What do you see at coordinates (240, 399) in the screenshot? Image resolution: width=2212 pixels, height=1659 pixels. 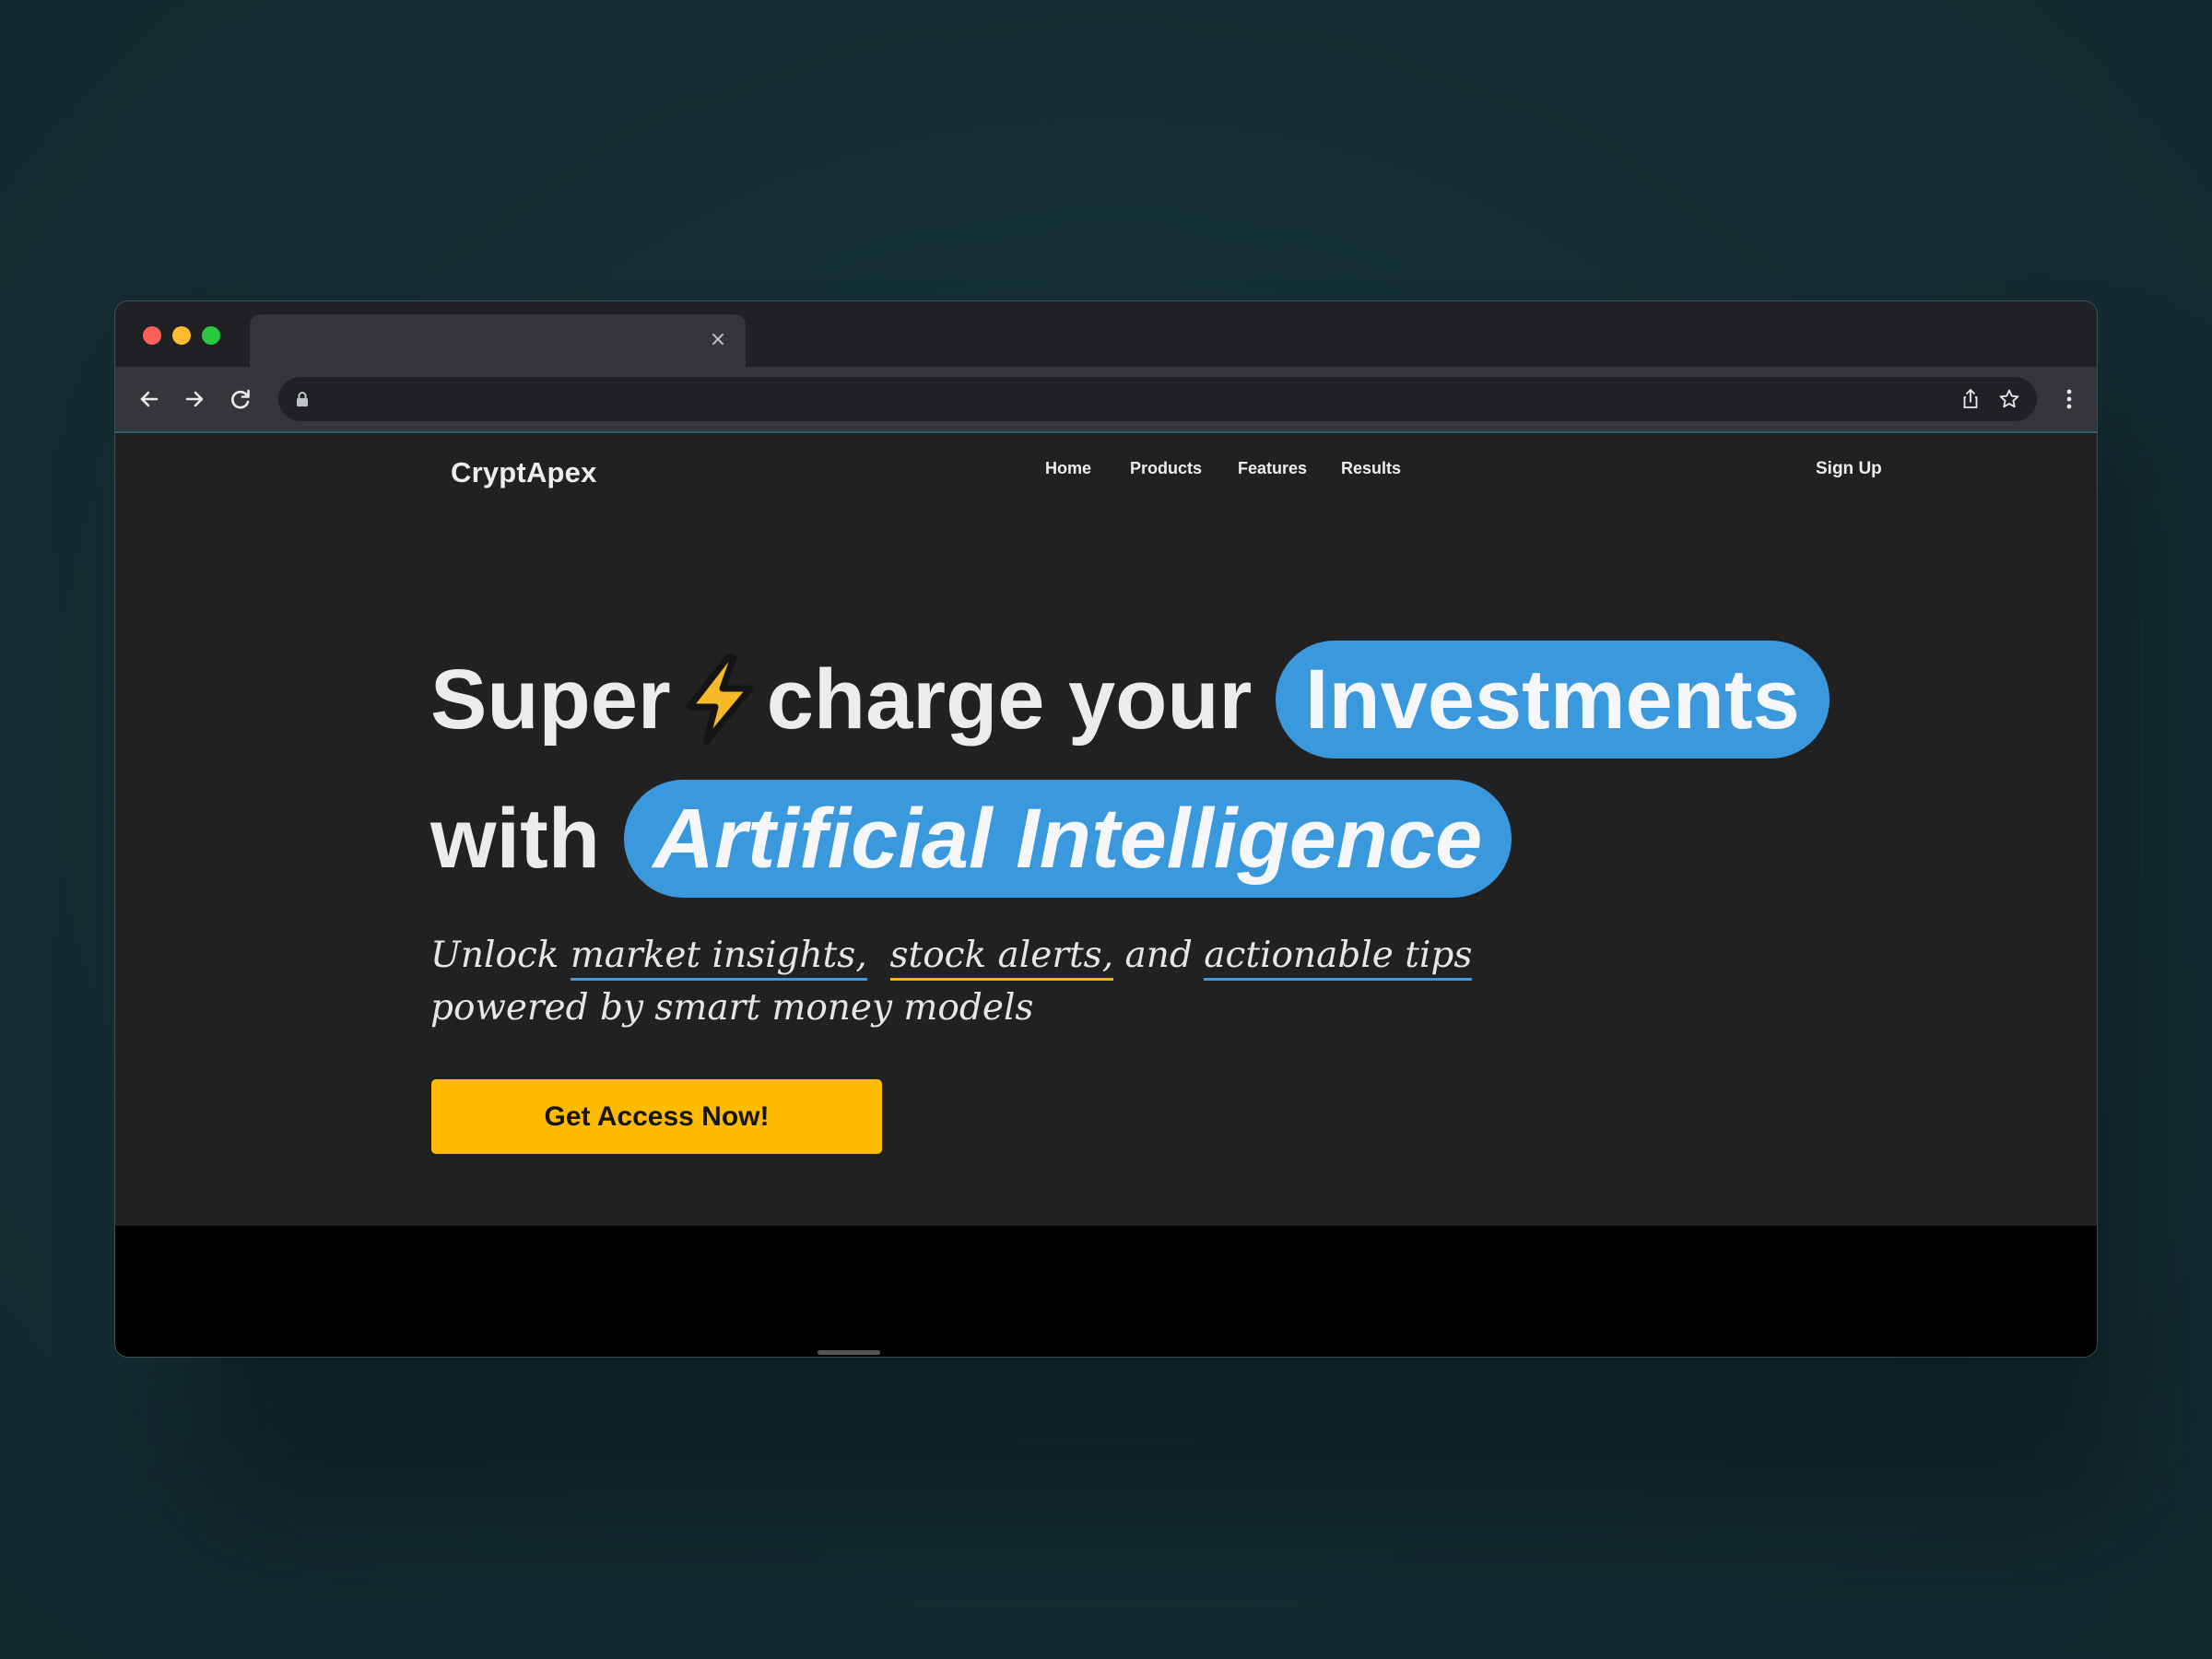 I see `reload-icon` at bounding box center [240, 399].